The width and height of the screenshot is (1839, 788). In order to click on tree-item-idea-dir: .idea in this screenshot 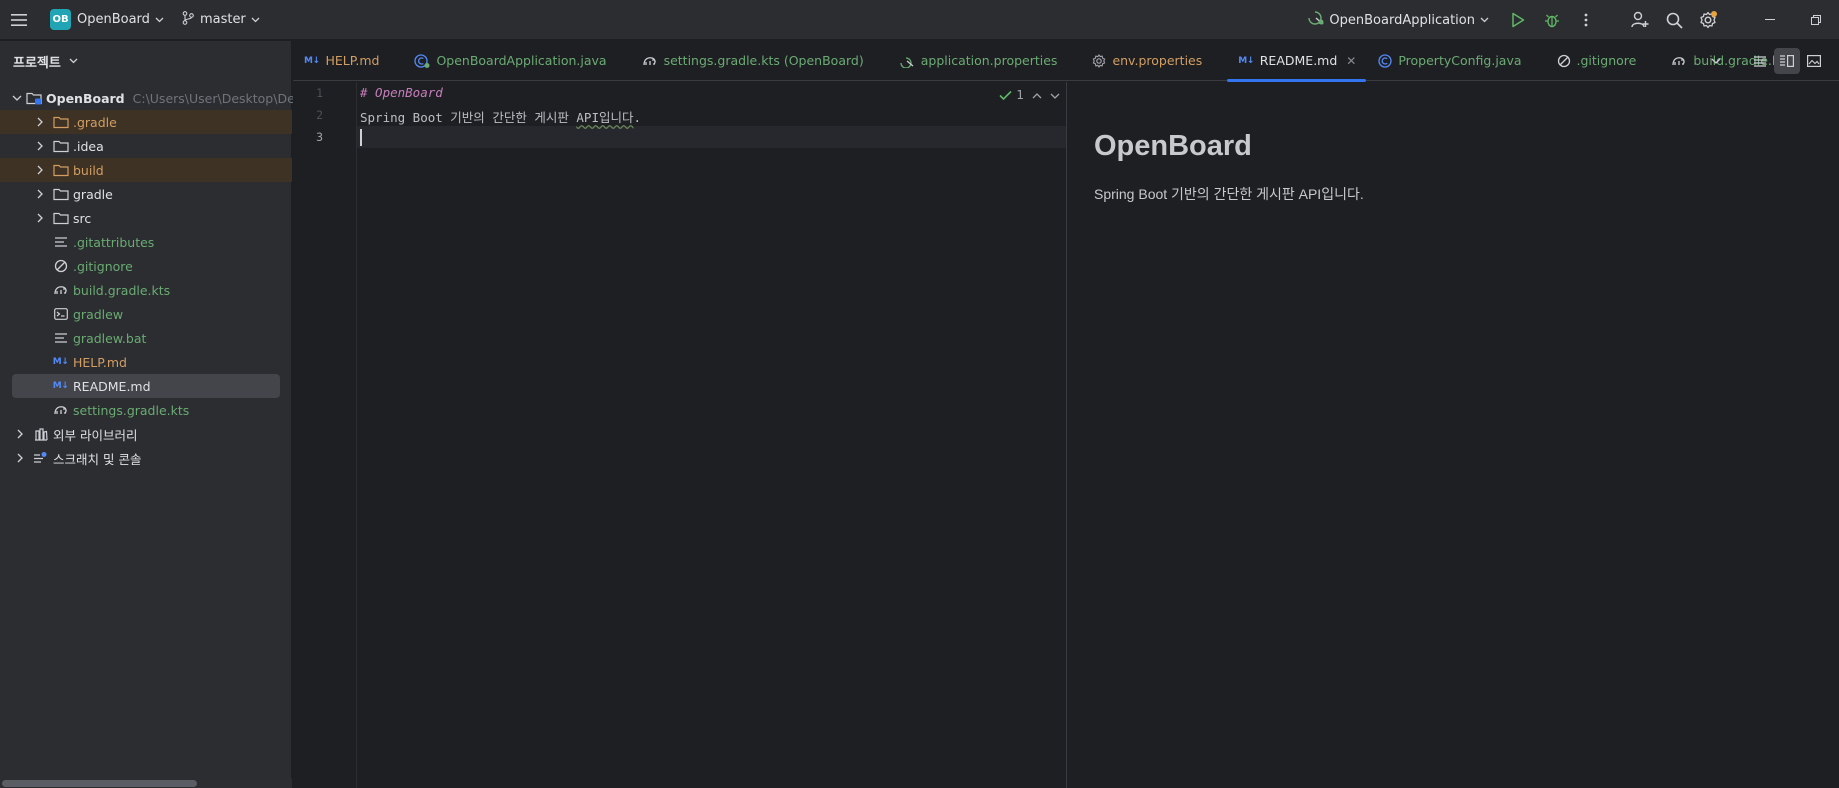, I will do `click(146, 146)`.